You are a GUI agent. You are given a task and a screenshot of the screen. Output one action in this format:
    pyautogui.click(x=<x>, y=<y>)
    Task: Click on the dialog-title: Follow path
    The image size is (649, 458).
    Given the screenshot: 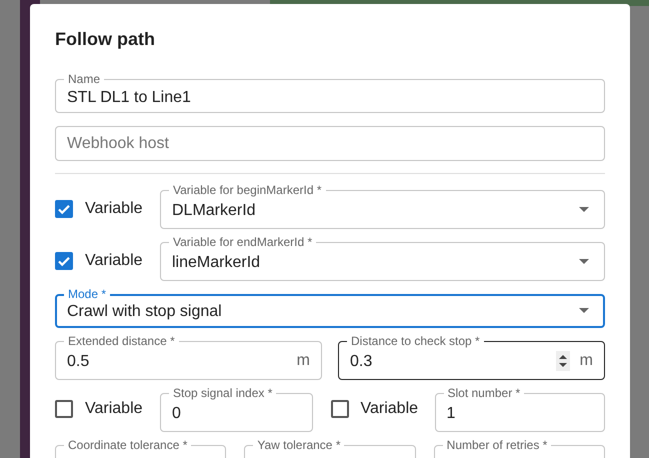 What is the action you would take?
    pyautogui.click(x=105, y=39)
    